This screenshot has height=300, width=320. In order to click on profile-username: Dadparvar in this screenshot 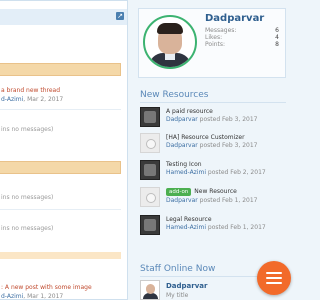, I will do `click(234, 18)`.